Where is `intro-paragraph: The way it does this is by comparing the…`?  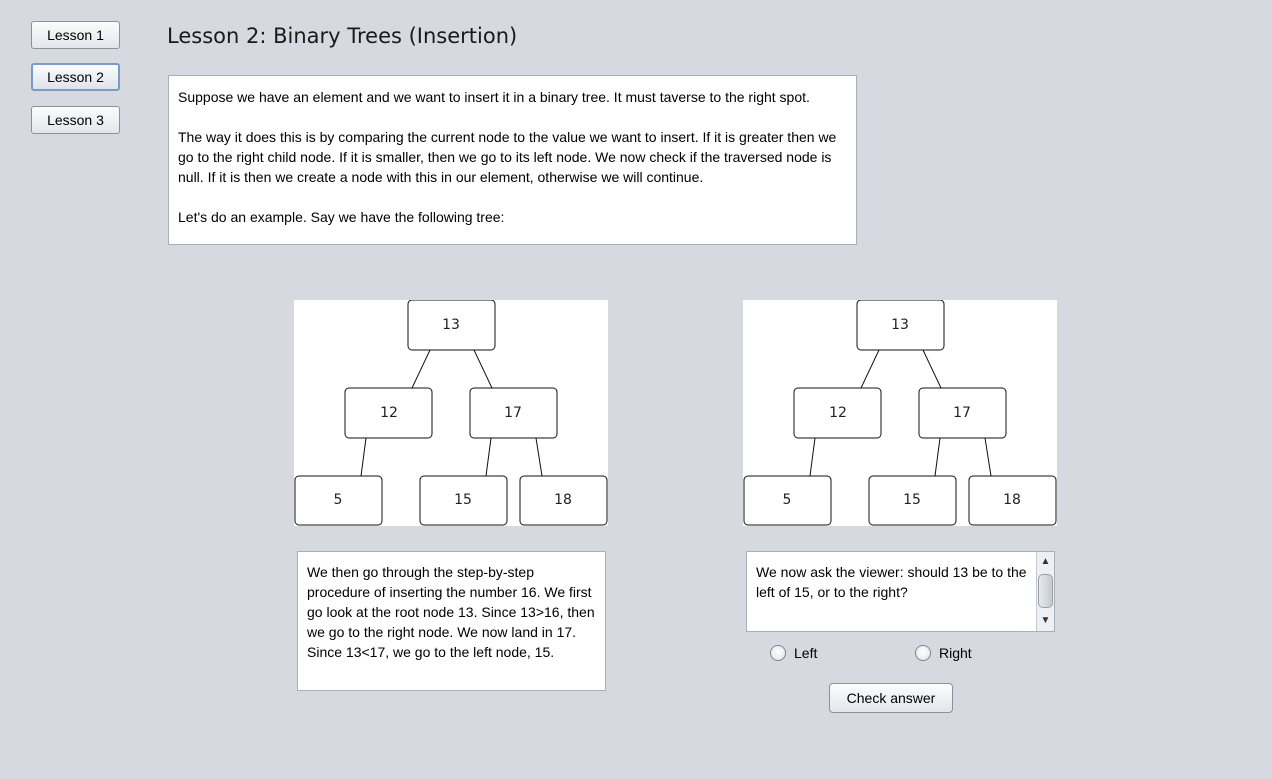
intro-paragraph: The way it does this is by comparing the… is located at coordinates (507, 157).